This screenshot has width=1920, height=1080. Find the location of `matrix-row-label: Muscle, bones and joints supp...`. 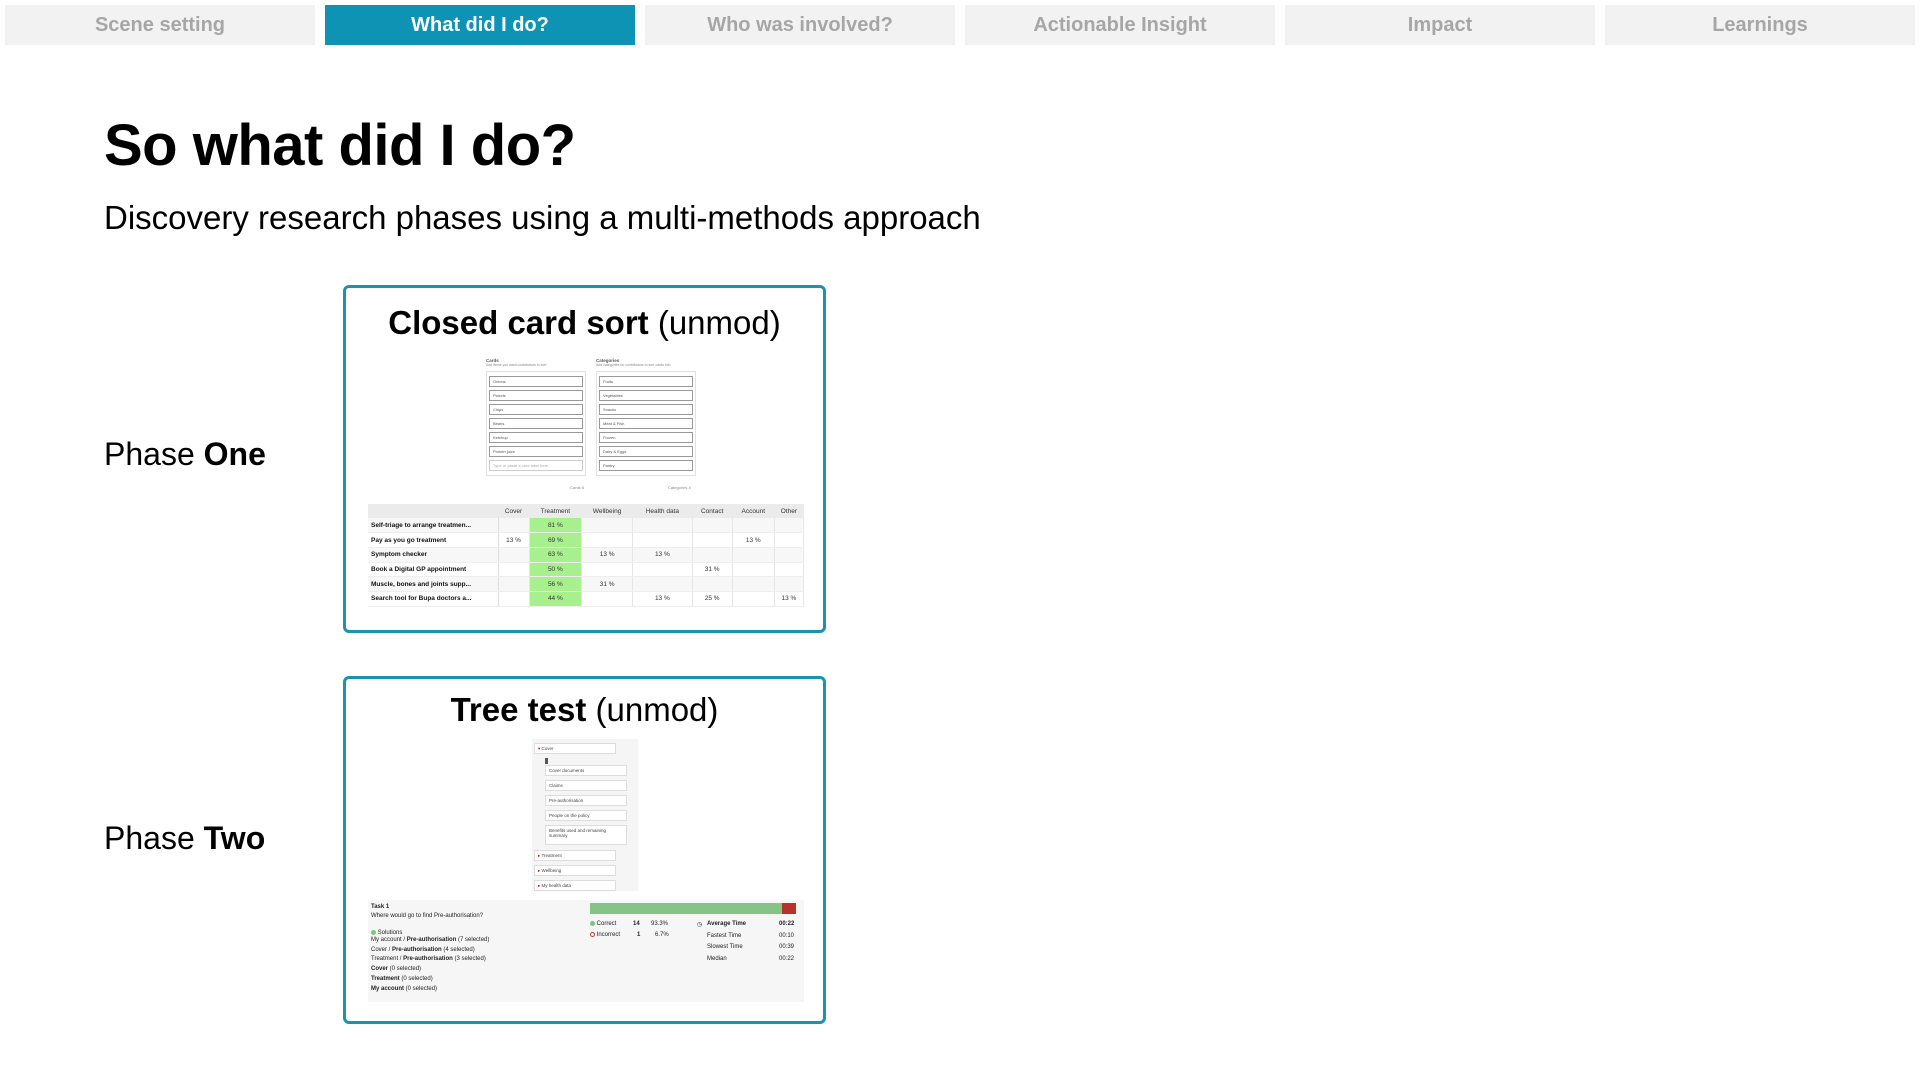

matrix-row-label: Muscle, bones and joints supp... is located at coordinates (433, 584).